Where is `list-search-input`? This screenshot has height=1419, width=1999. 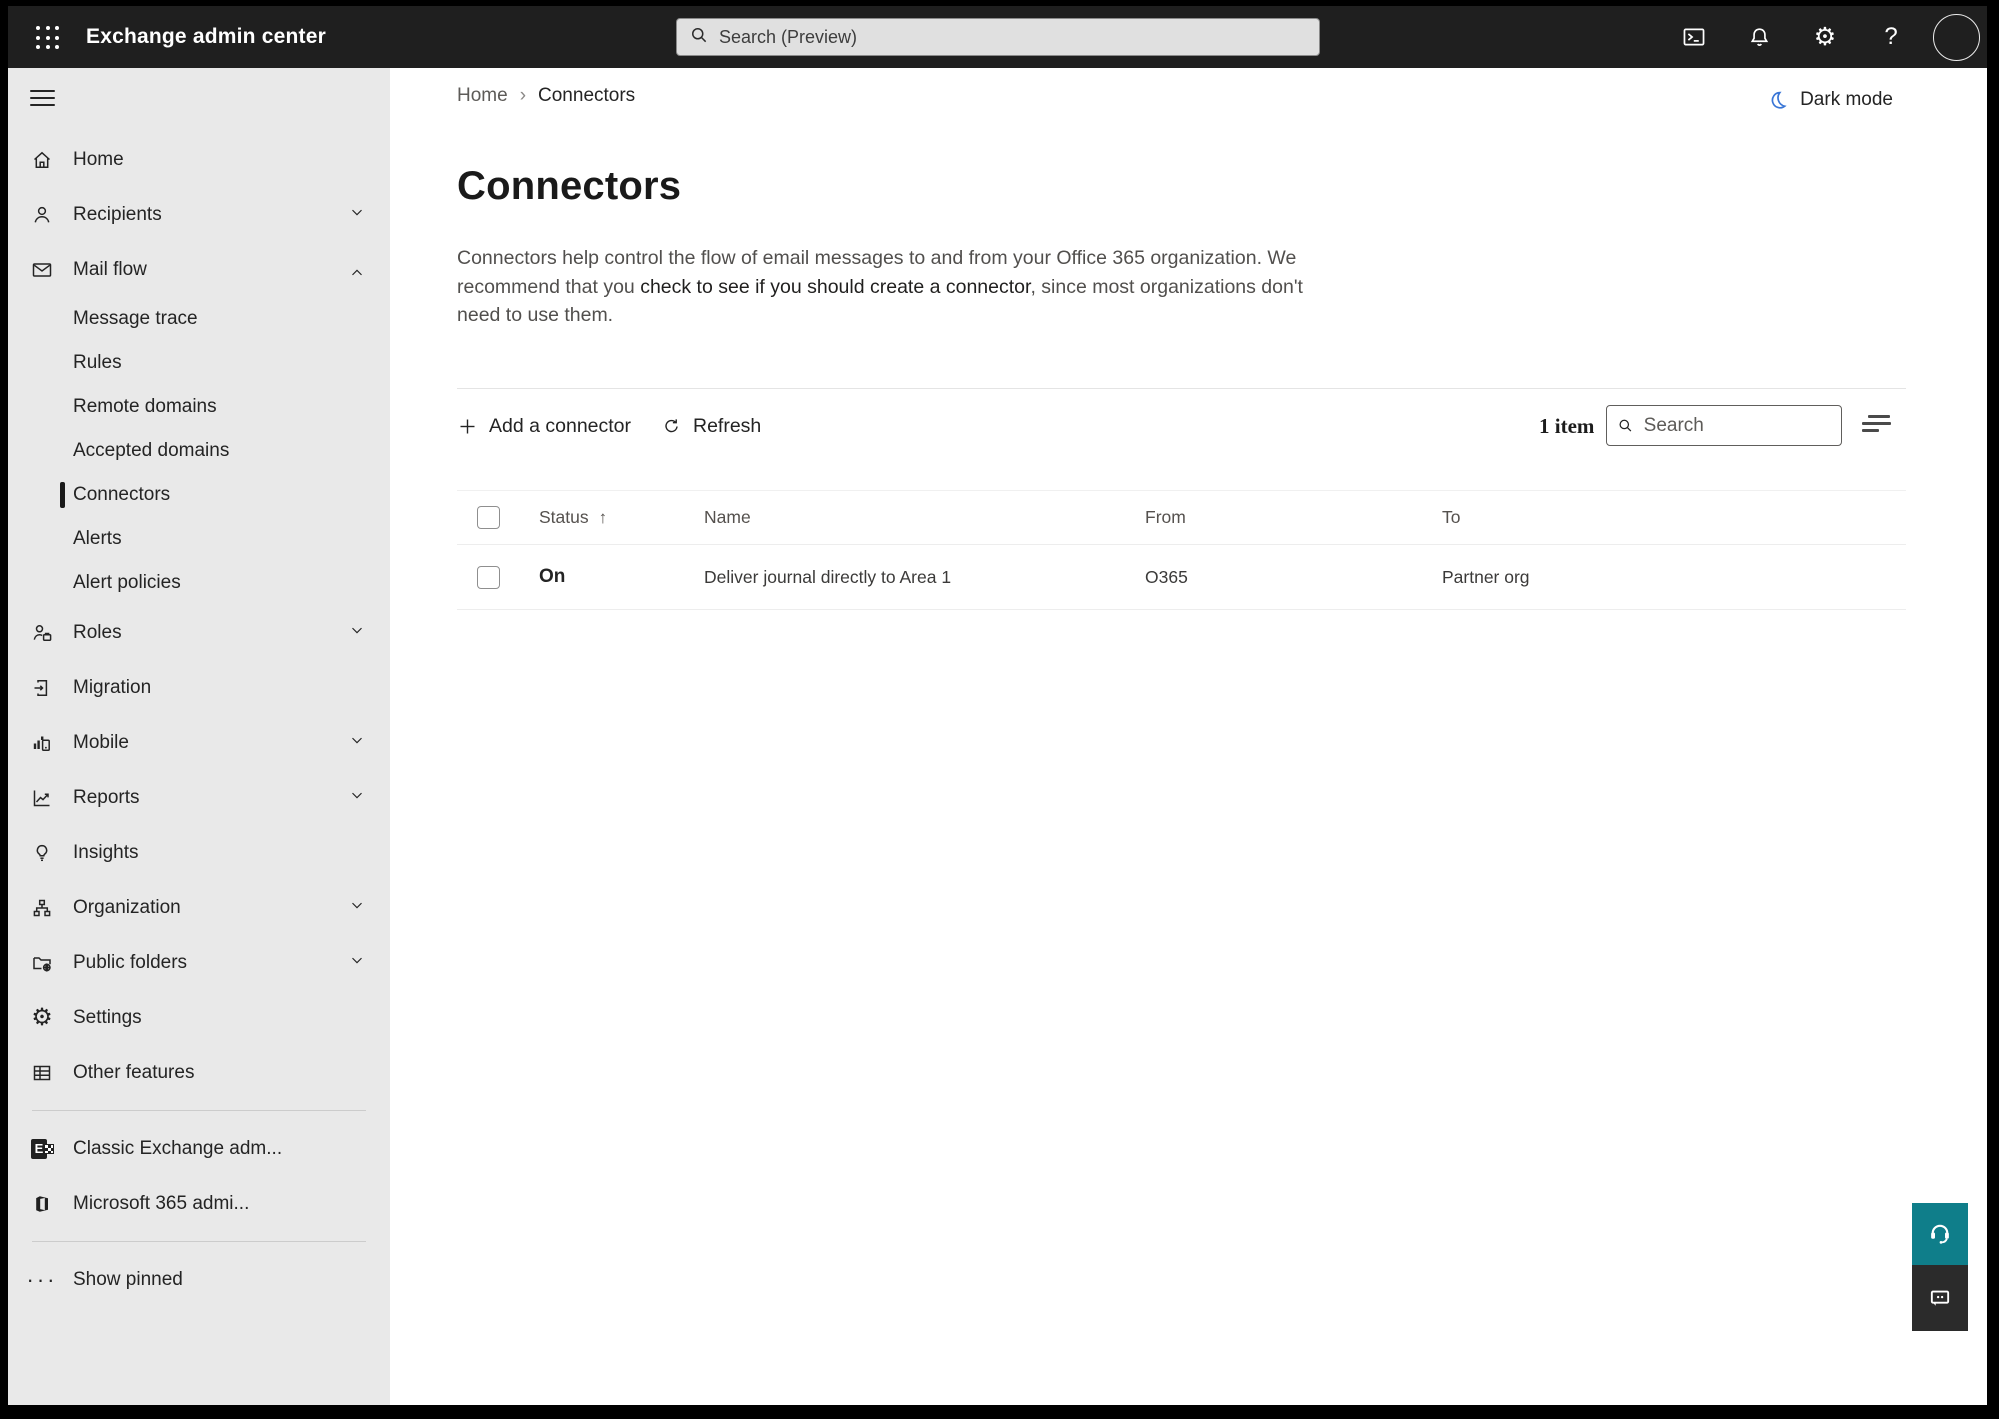
list-search-input is located at coordinates (1737, 425).